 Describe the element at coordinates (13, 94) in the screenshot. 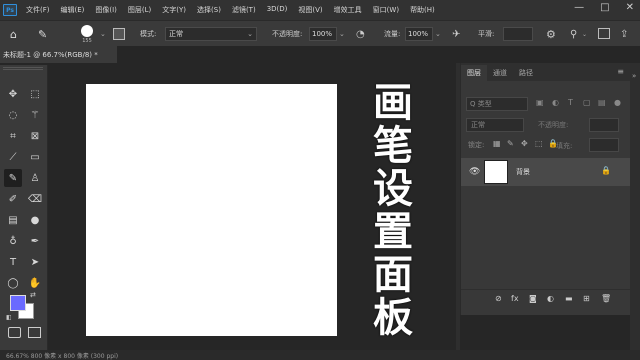

I see `move-tool-icon: ✥` at that location.